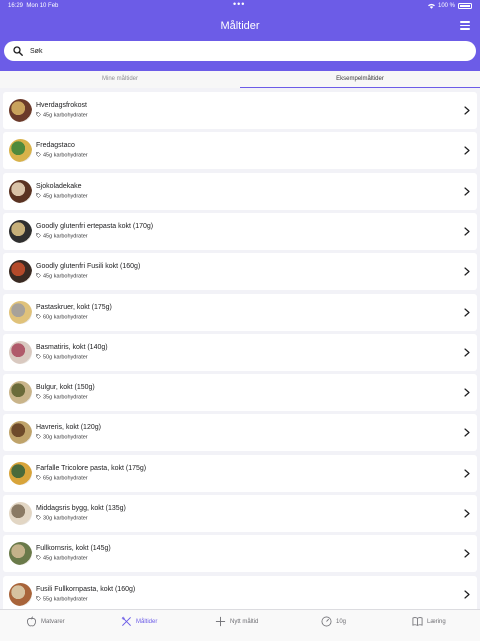 The height and width of the screenshot is (641, 480). I want to click on meal-row: Sjokoladekake 45g karbohydrater, so click(240, 191).